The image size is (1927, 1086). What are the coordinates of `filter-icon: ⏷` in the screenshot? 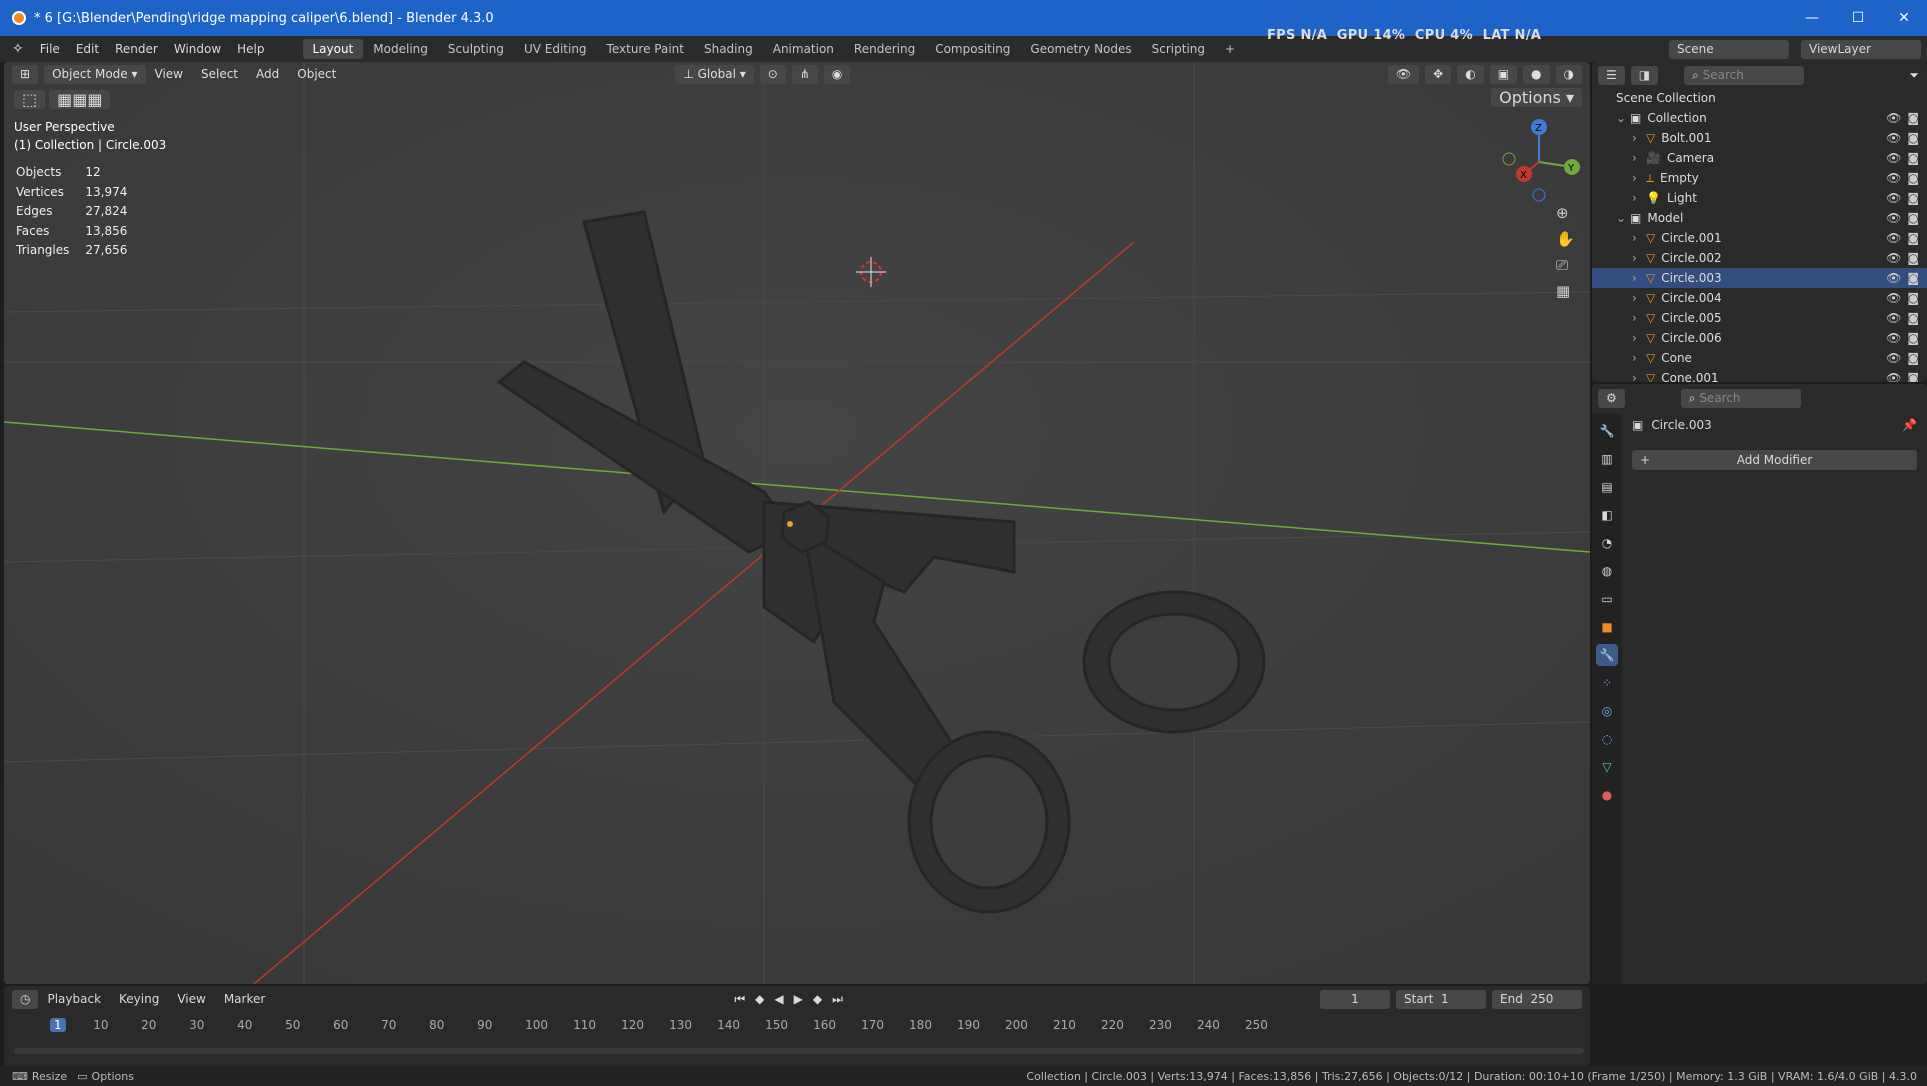 It's located at (1914, 75).